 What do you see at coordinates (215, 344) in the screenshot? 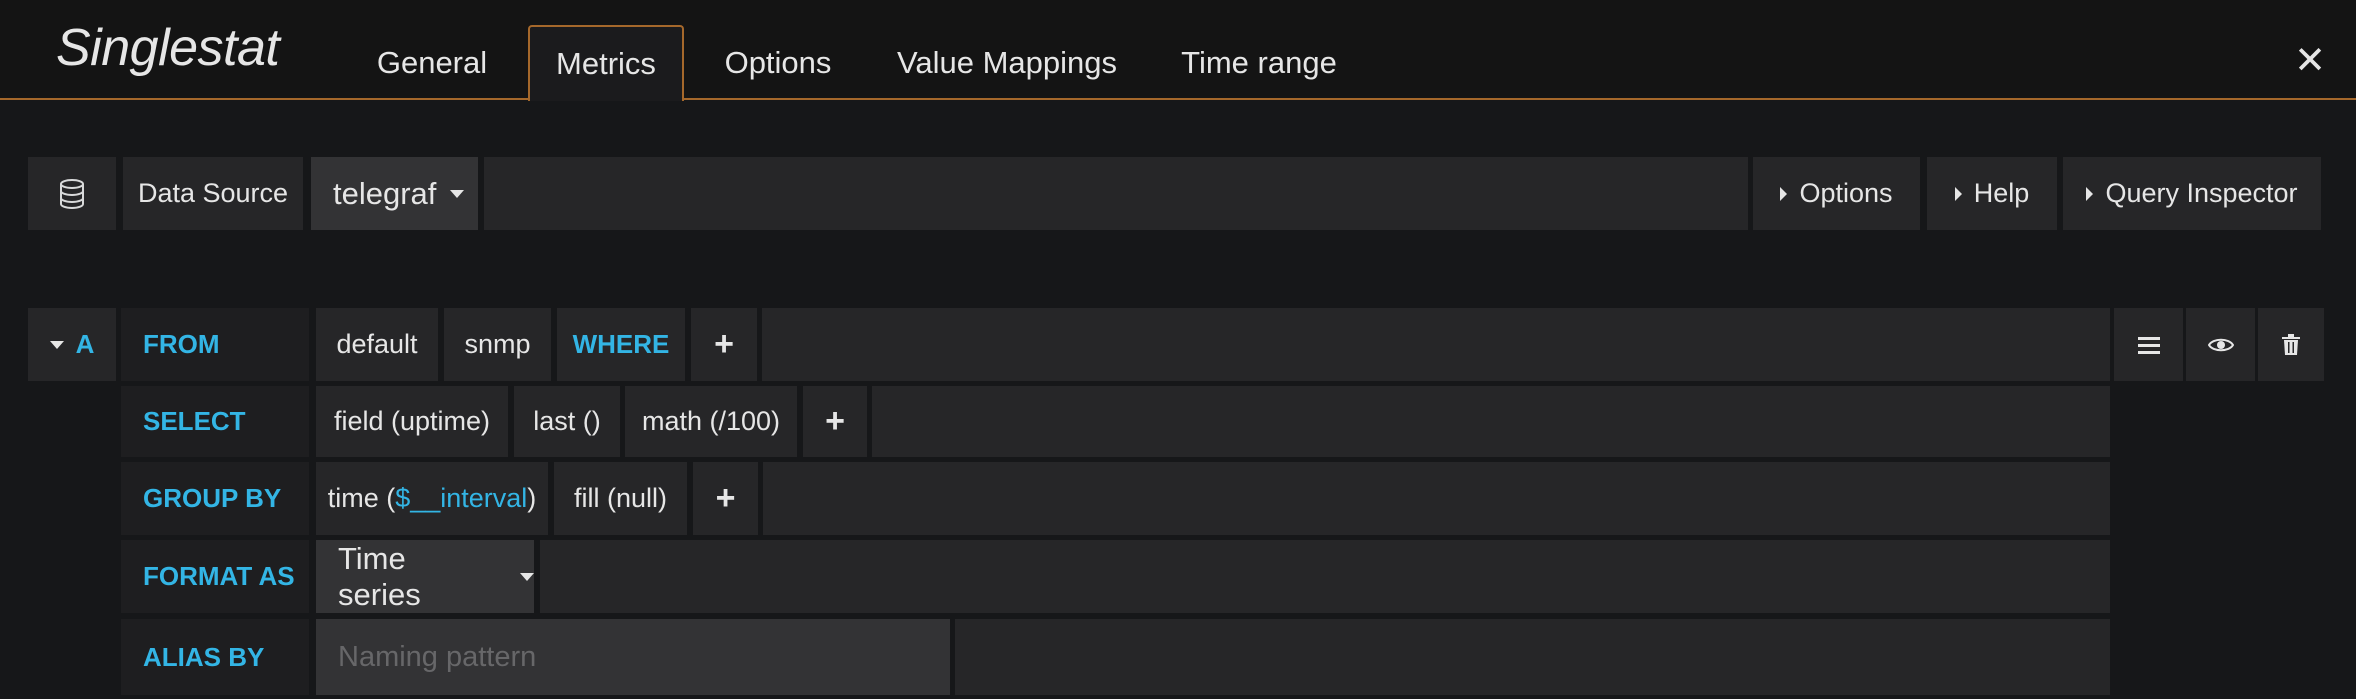
I see `from-keyword: FROM` at bounding box center [215, 344].